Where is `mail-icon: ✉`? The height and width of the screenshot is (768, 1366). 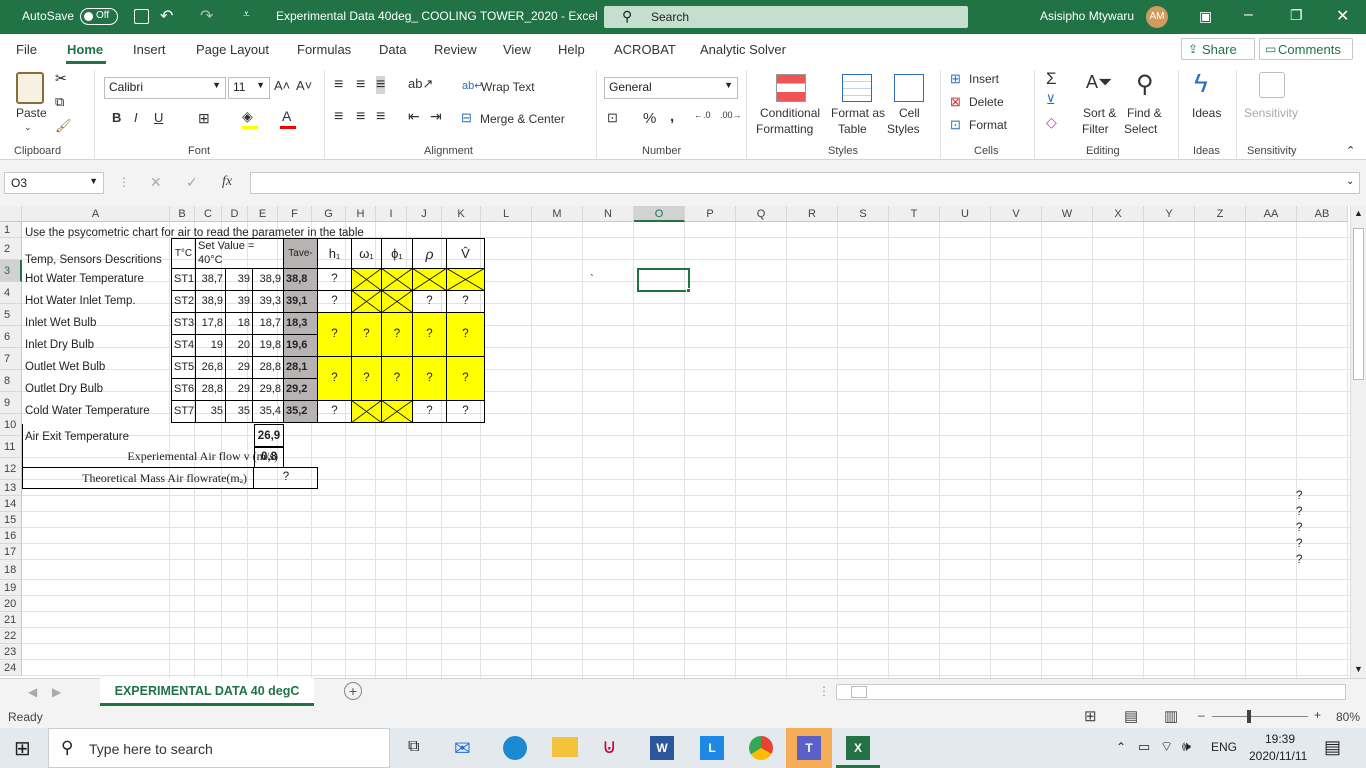 mail-icon: ✉ is located at coordinates (462, 748).